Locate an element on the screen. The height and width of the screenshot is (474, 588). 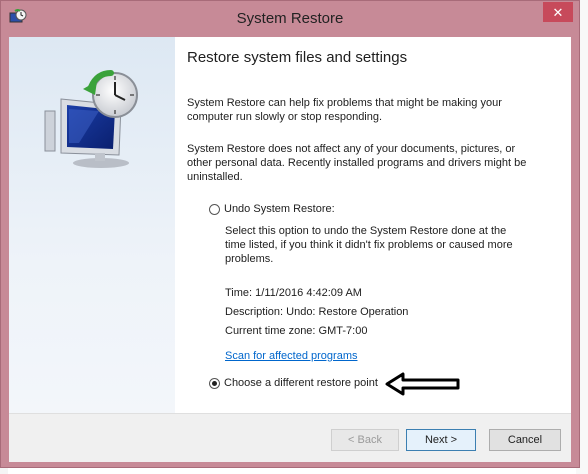
current-time-zone: Current time zone: GMT-7:00 is located at coordinates (296, 331).